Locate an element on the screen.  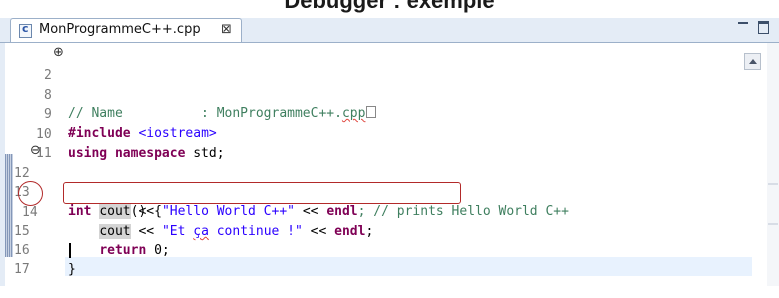
minimize-icon is located at coordinates (743, 24).